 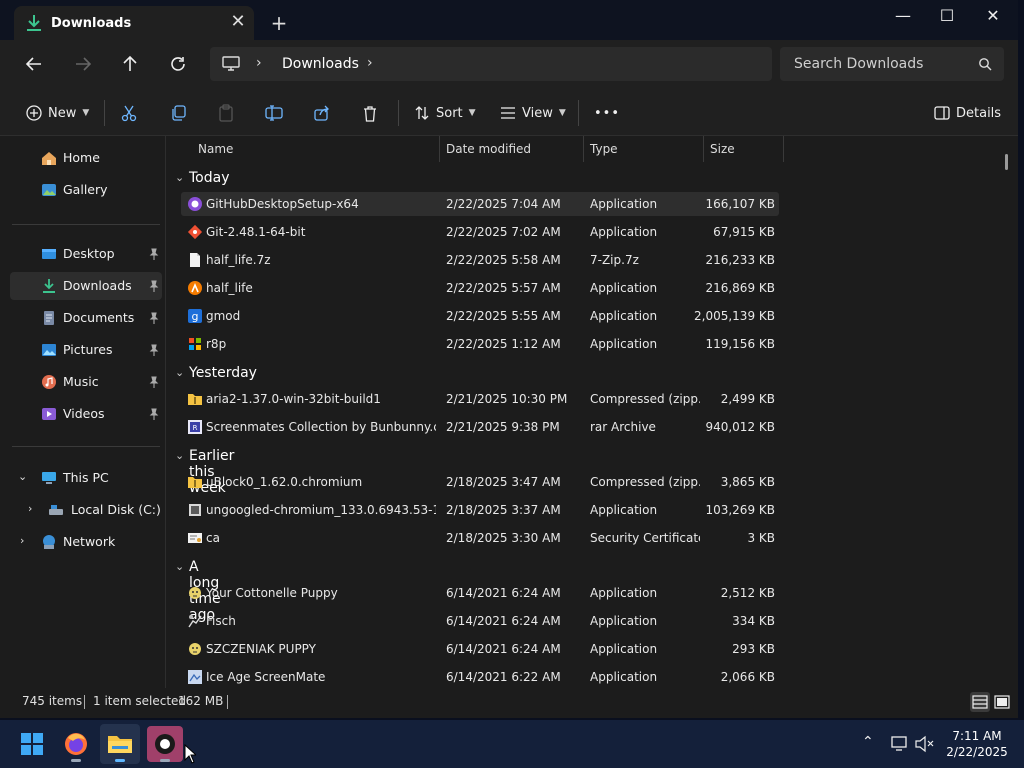 I want to click on view-label: View, so click(x=537, y=113).